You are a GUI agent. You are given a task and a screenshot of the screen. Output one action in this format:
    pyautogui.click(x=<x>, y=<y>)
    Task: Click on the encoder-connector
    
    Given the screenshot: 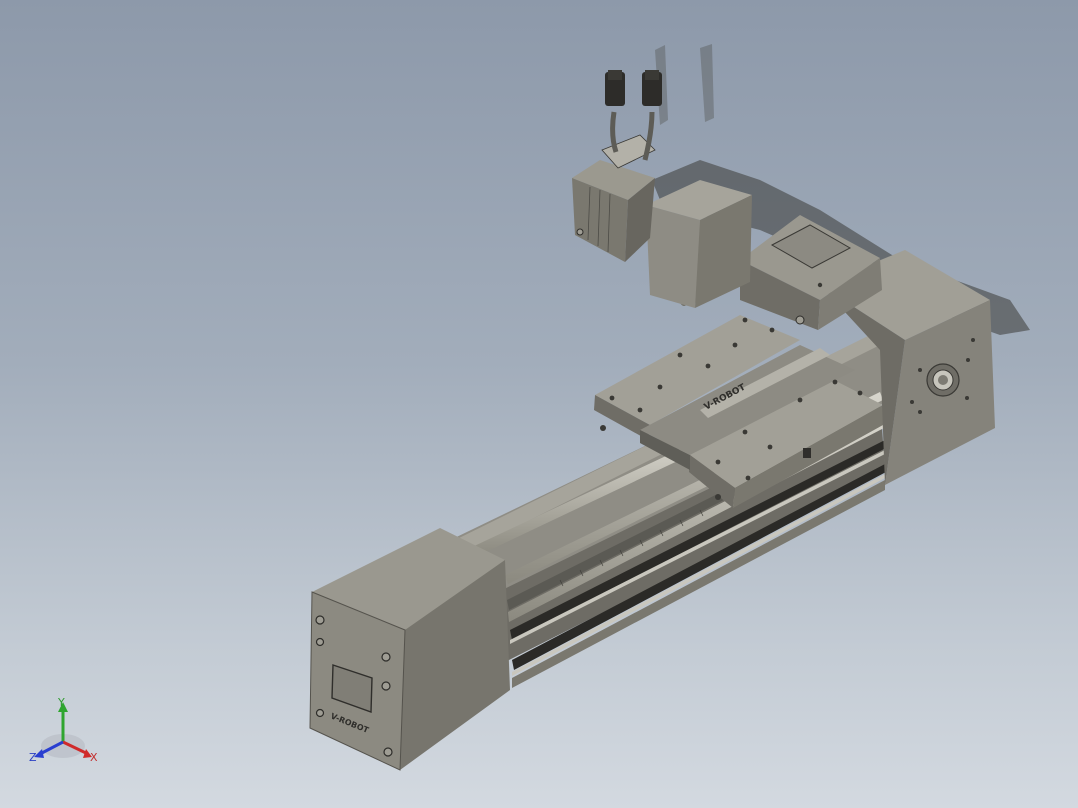 What is the action you would take?
    pyautogui.click(x=652, y=88)
    